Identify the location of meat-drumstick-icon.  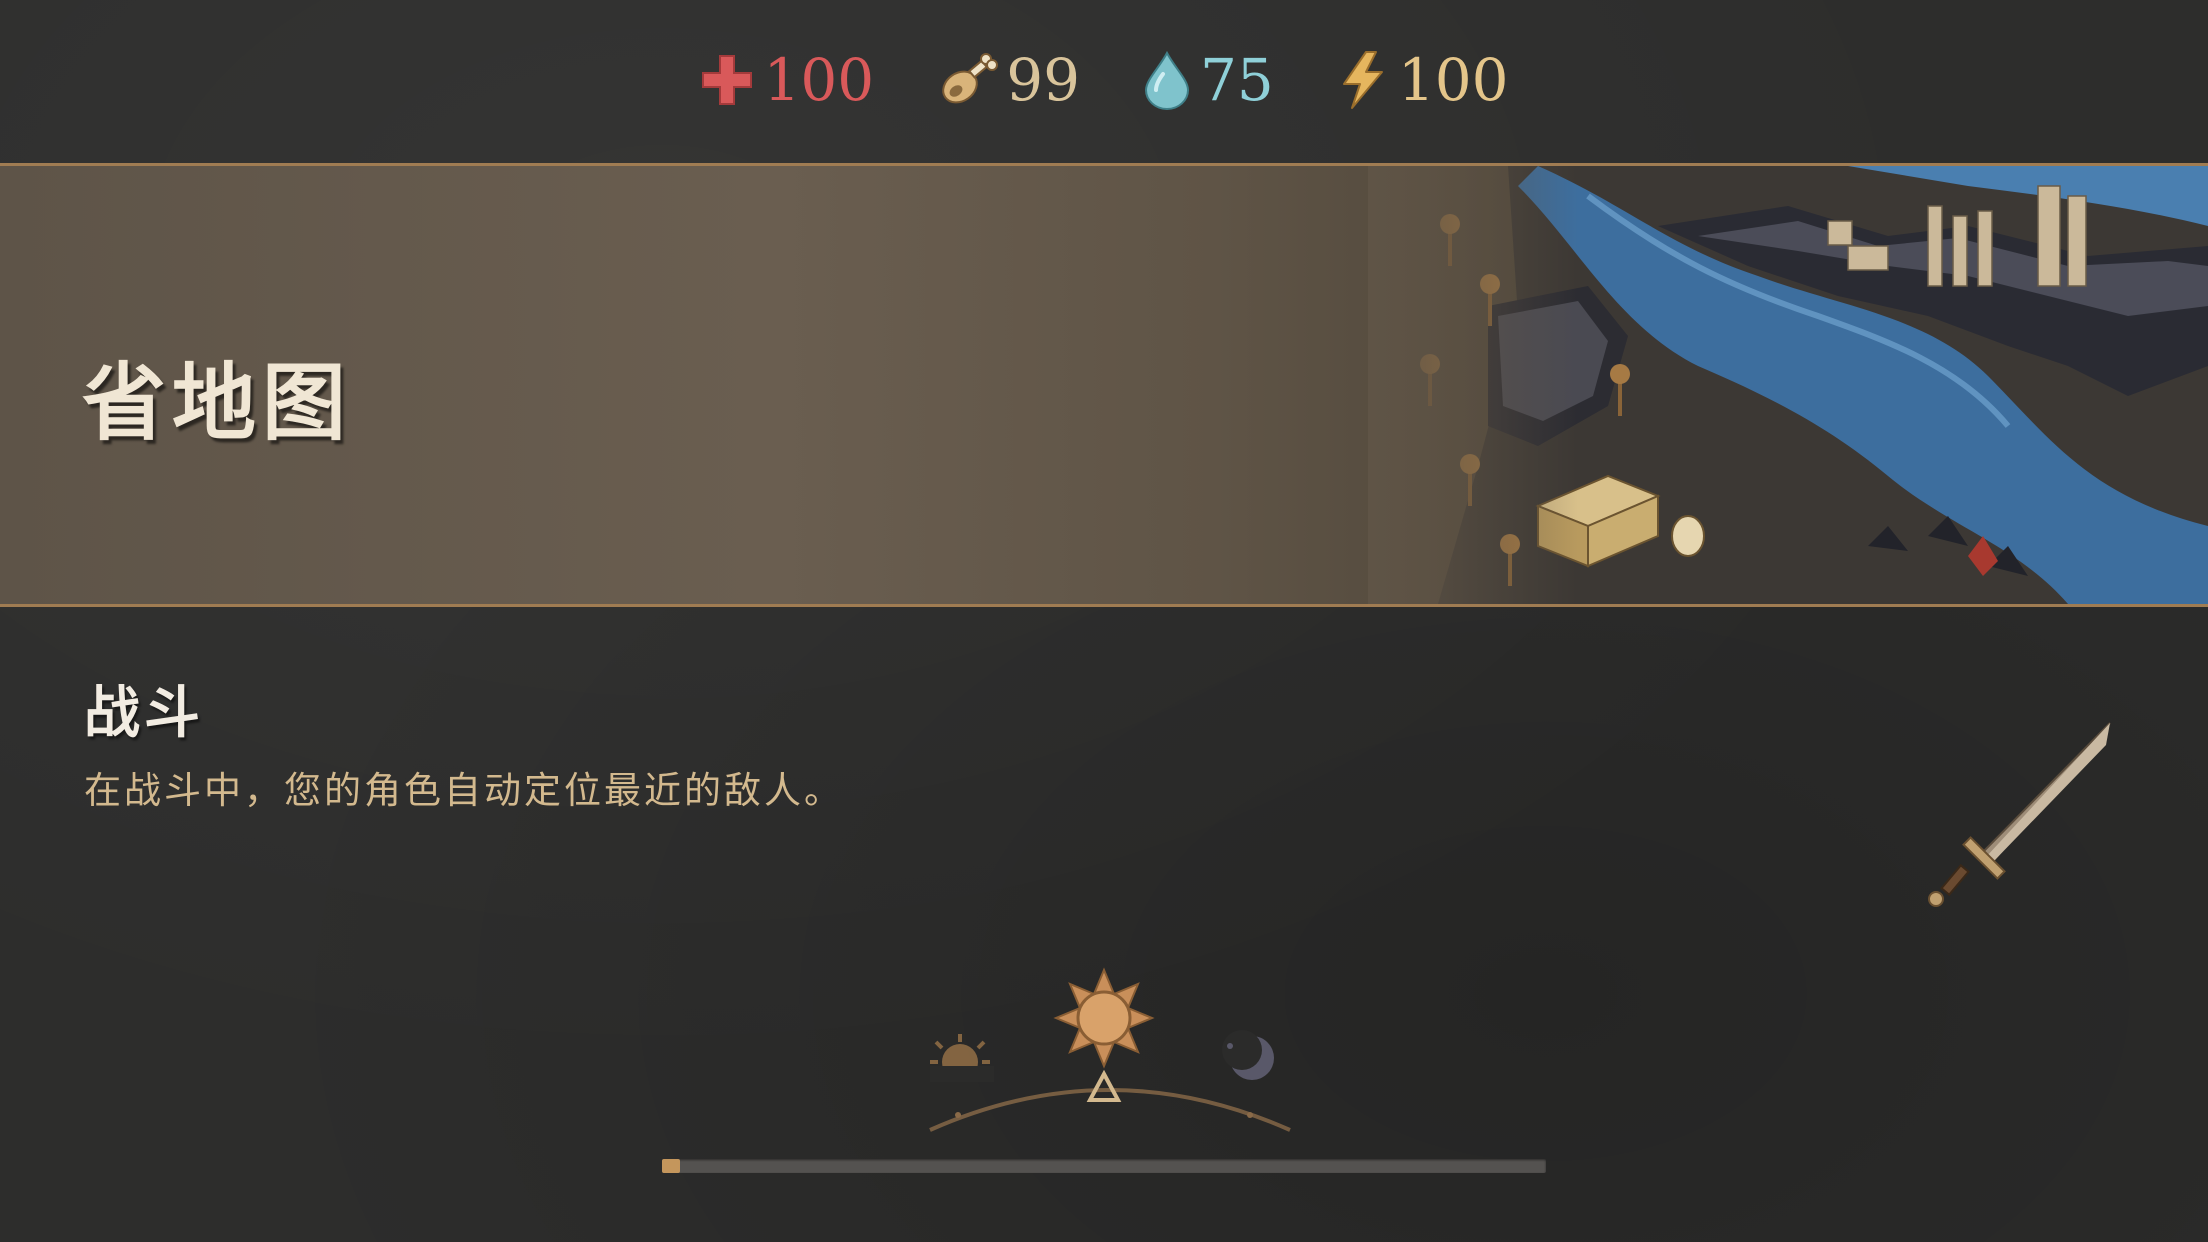
(967, 80).